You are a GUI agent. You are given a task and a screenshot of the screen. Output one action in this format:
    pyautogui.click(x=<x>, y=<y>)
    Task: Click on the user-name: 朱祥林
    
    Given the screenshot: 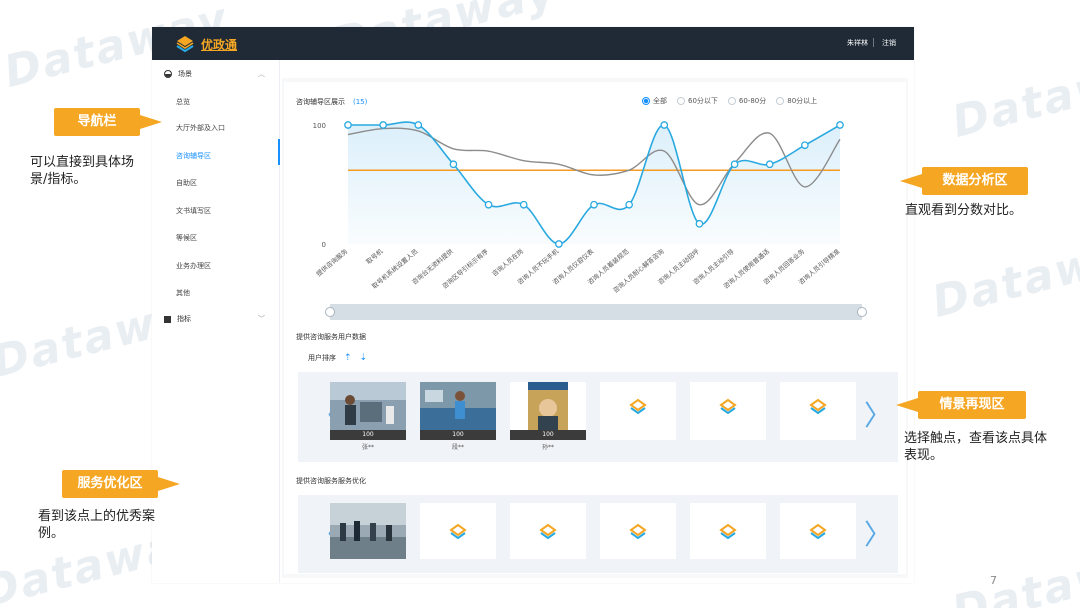 What is the action you would take?
    pyautogui.click(x=857, y=43)
    